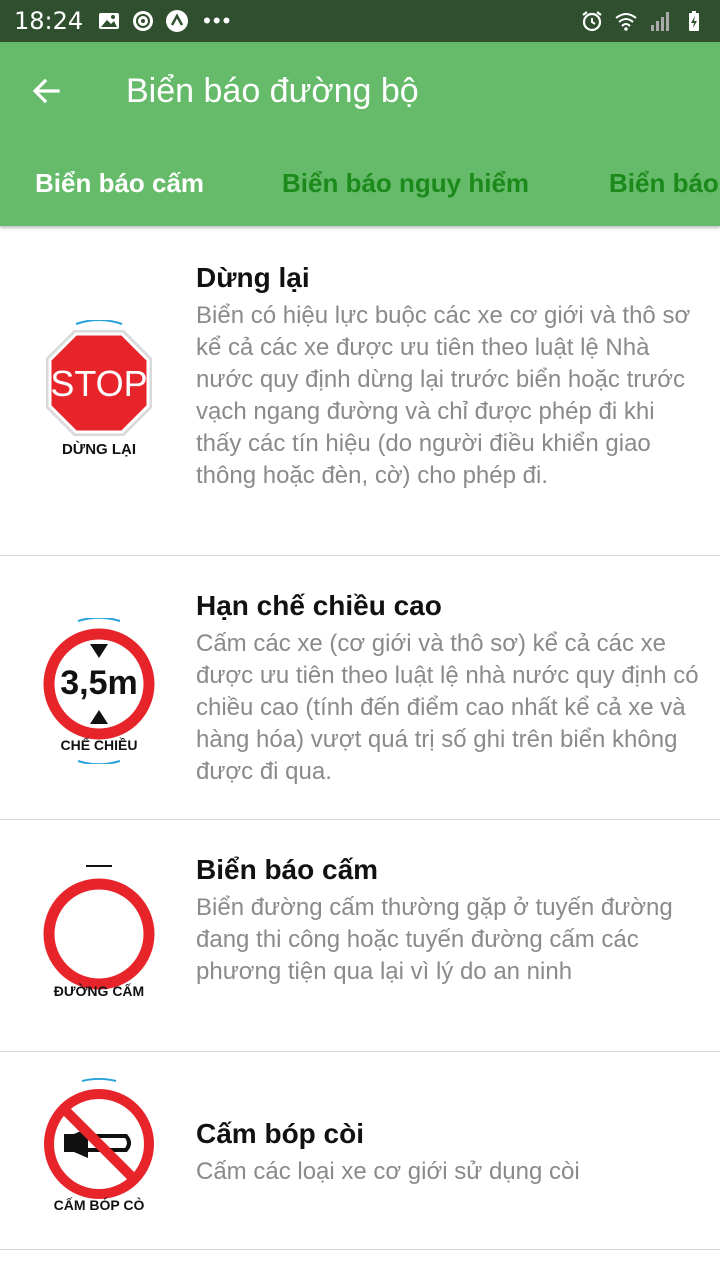  I want to click on no-entry-sign-icon: ĐƯỜNG CẤM, so click(99, 937).